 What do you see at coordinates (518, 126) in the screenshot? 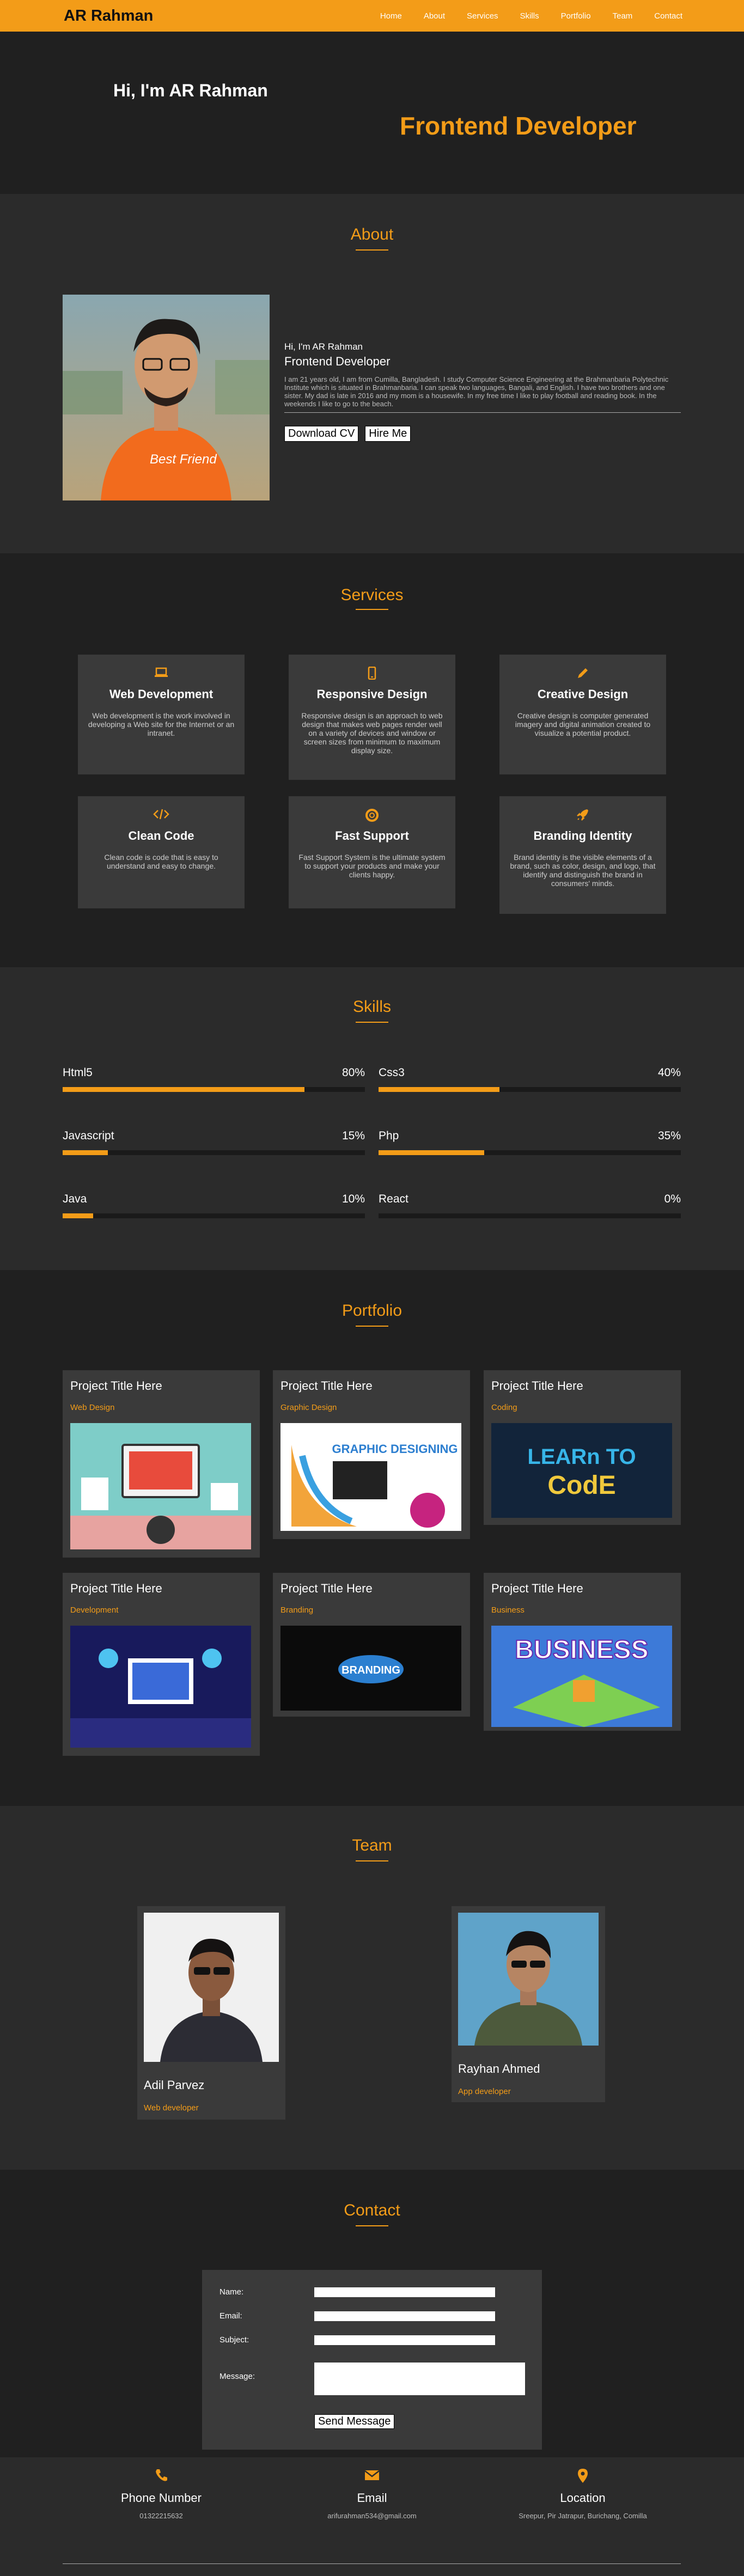
I see `hero-role: Frontend Developer` at bounding box center [518, 126].